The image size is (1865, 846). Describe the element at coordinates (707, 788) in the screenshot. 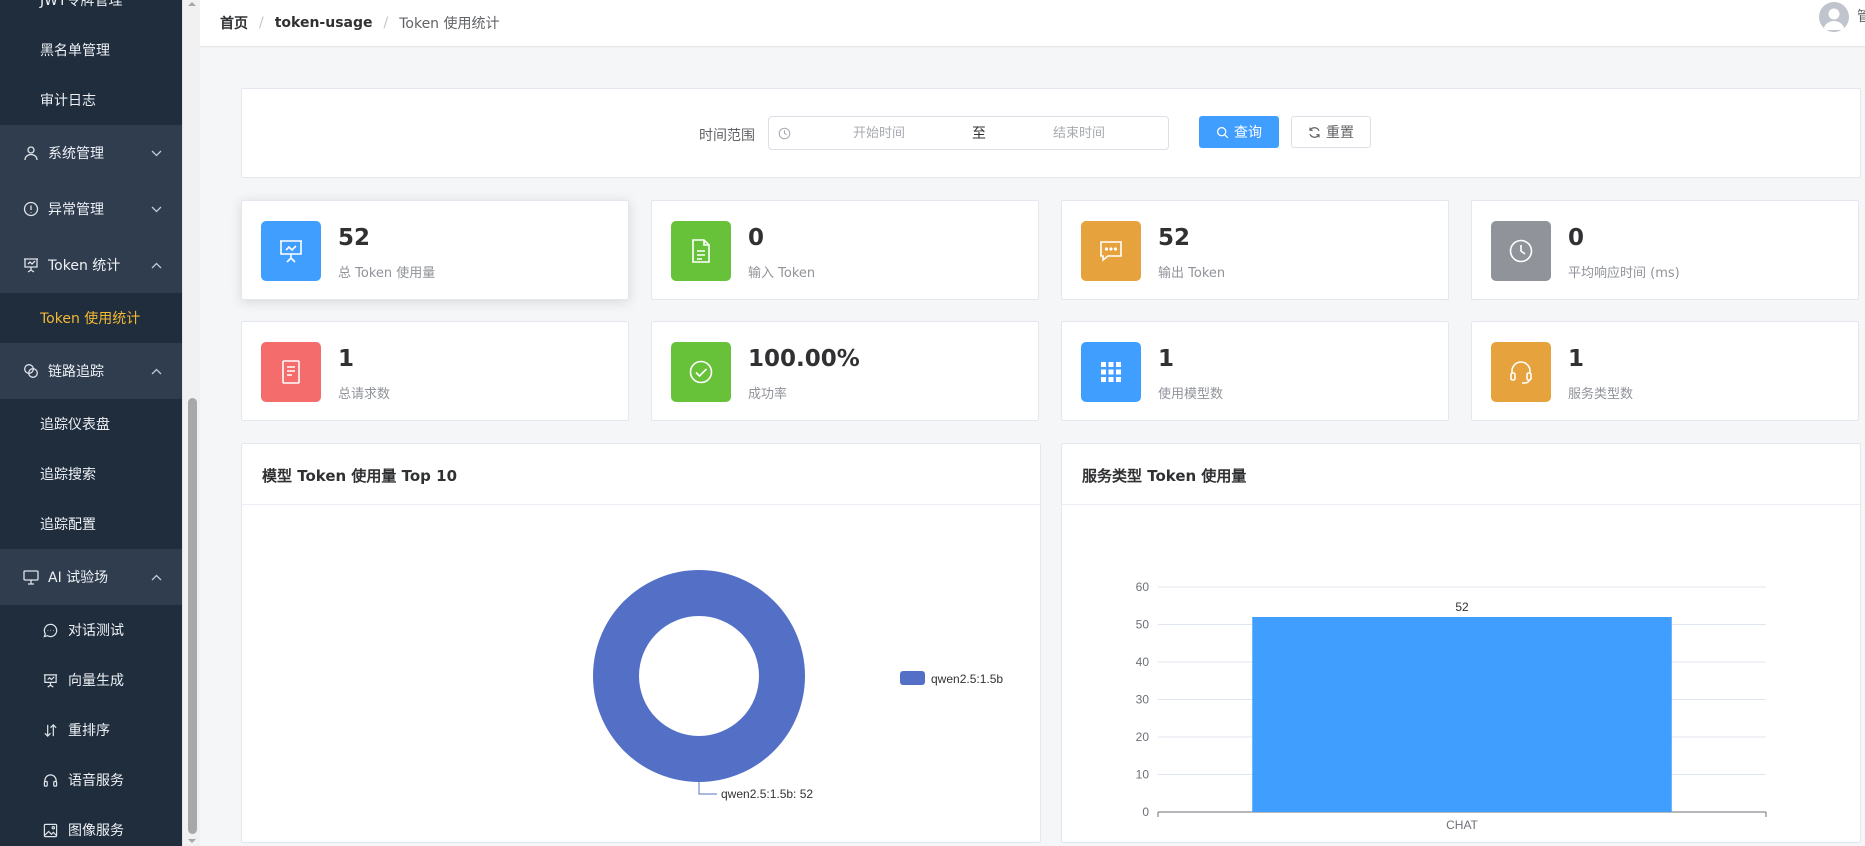

I see `pie-label-line` at that location.